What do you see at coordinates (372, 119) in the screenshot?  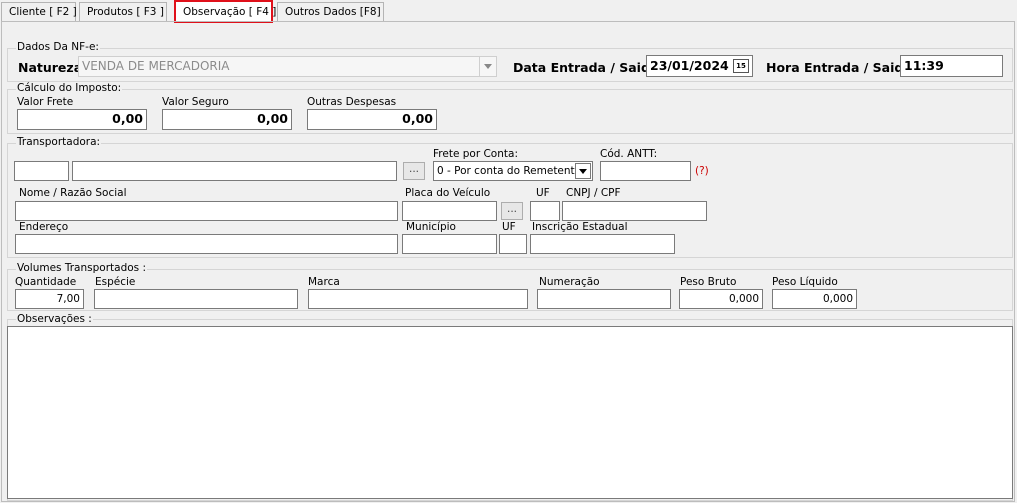 I see `outras-despesas-field: 0,00` at bounding box center [372, 119].